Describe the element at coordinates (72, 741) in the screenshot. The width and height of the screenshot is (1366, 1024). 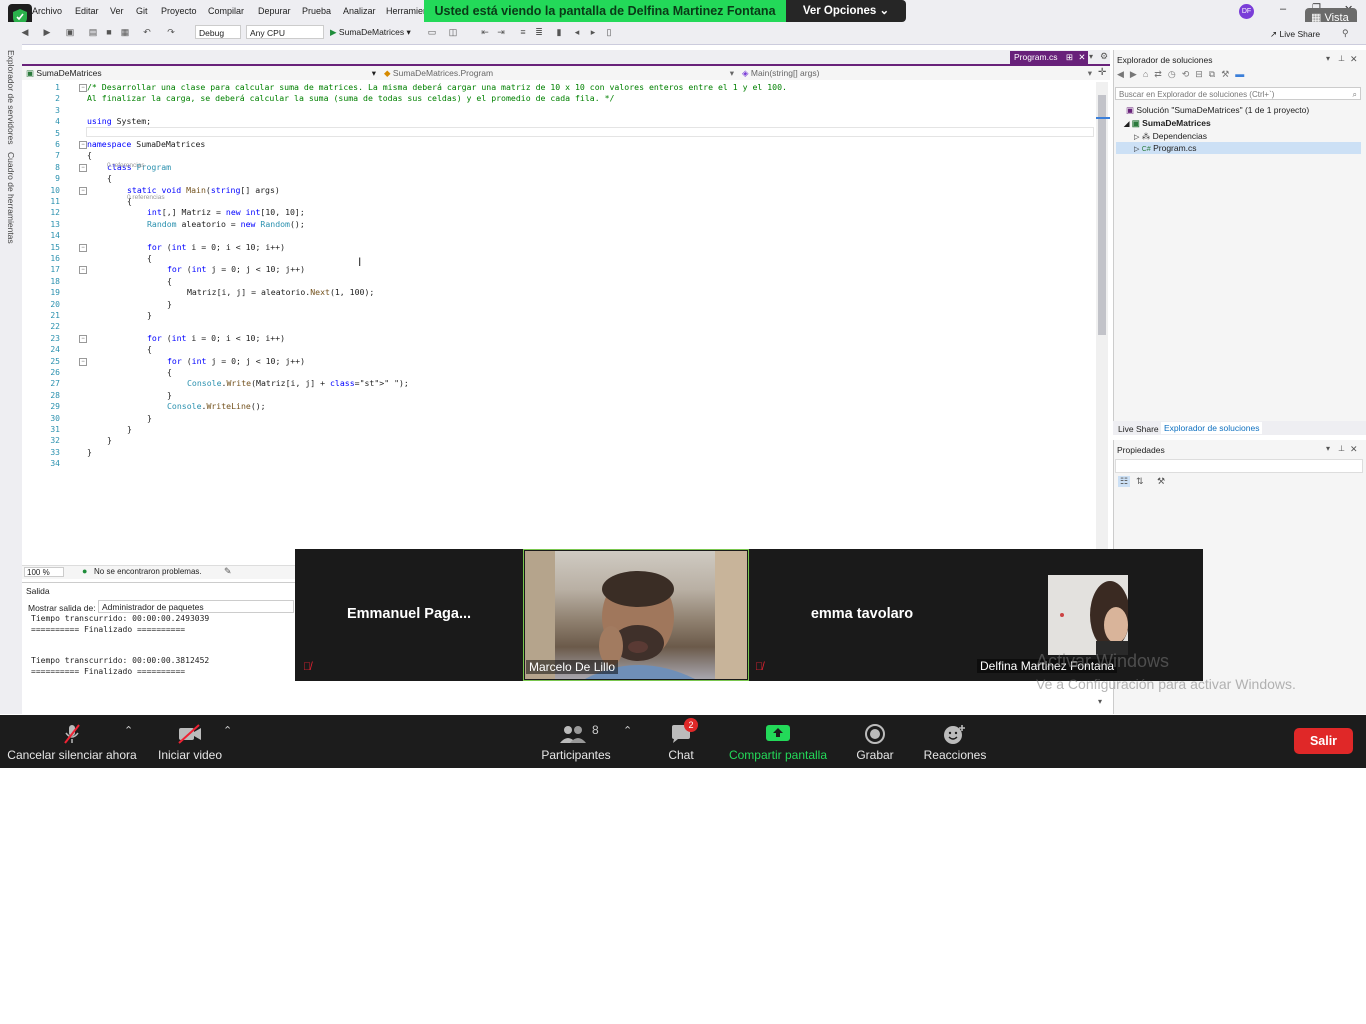
I see `unmute-button: Cancelar silenciar ahora` at that location.